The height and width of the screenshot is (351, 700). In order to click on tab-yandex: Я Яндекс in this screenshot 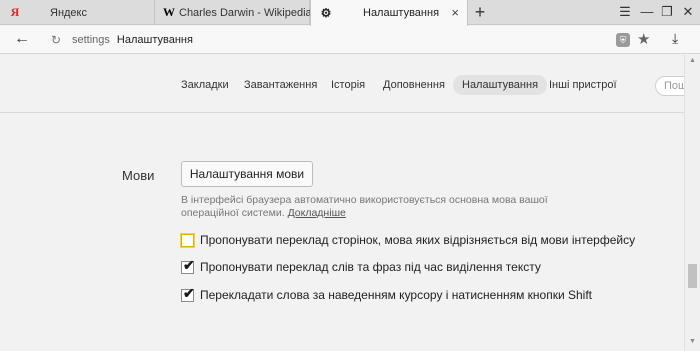, I will do `click(77, 12)`.